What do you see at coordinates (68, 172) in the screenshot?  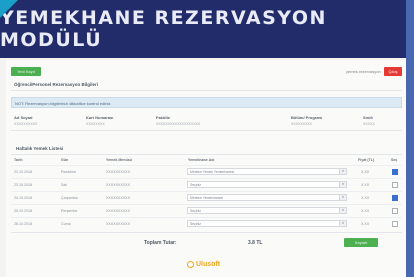 I see `row-day: Pazartesi` at bounding box center [68, 172].